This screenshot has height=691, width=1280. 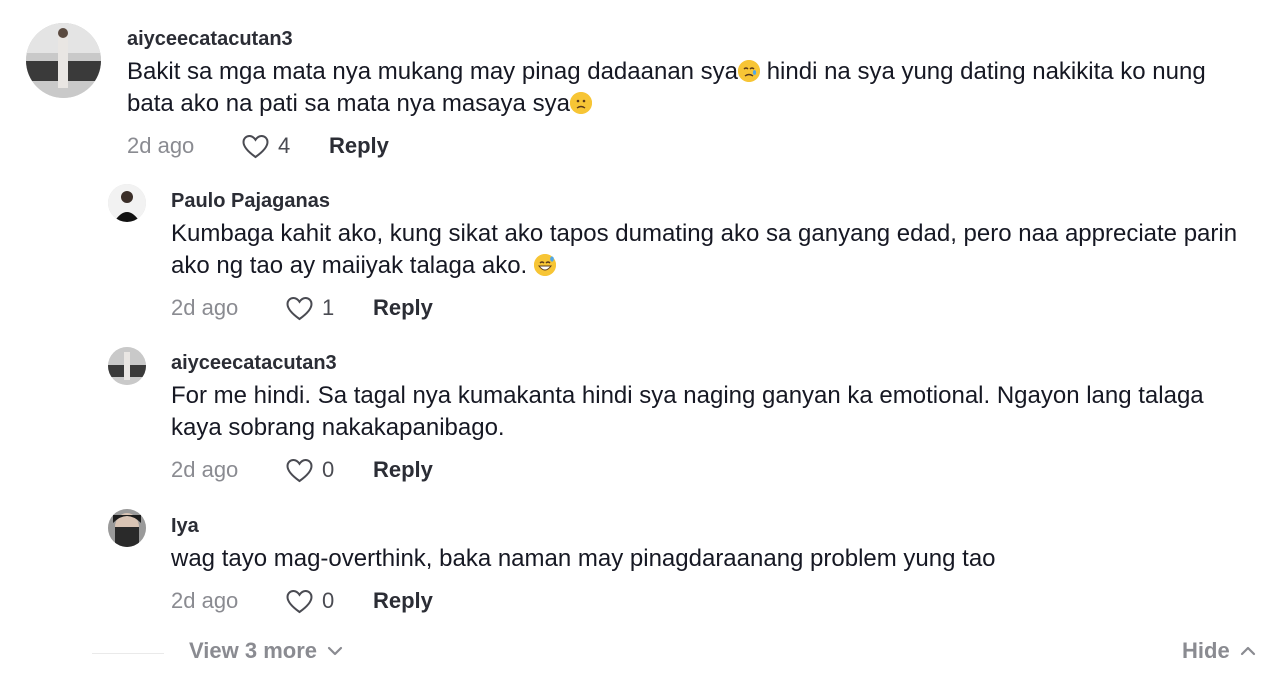 I want to click on like-count: 1, so click(x=328, y=307).